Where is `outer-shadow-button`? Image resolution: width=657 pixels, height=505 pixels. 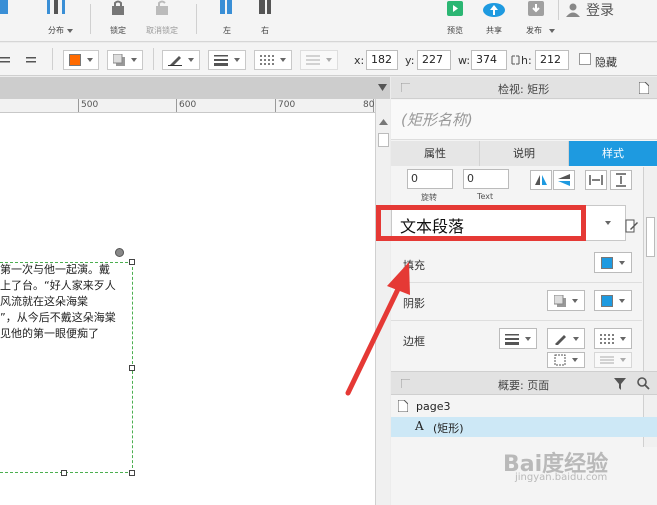
outer-shadow-button is located at coordinates (566, 300).